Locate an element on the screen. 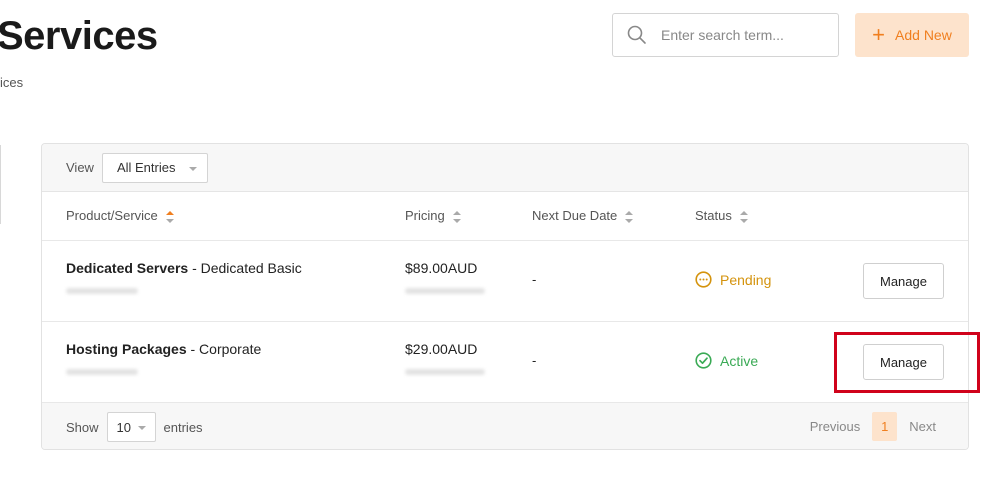 This screenshot has width=1001, height=486. product-name: - Corporate is located at coordinates (224, 349).